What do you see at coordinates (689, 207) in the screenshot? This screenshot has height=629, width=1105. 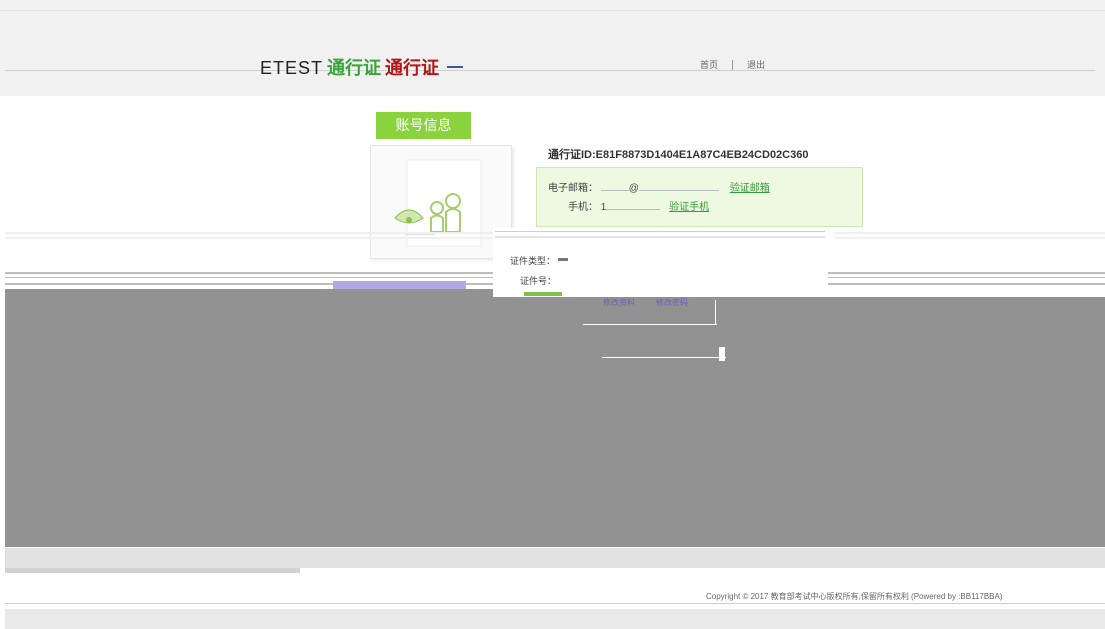 I see `verify-phone-link: 验证手机` at bounding box center [689, 207].